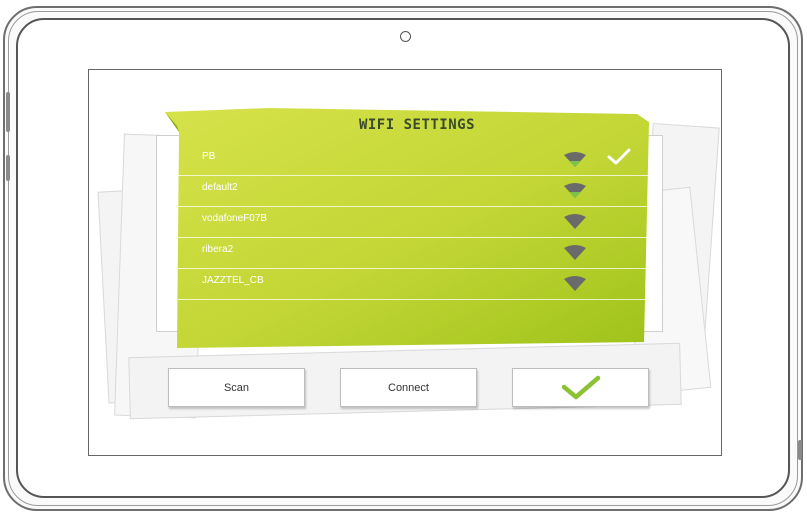 This screenshot has height=515, width=807. I want to click on network-row: PB, so click(416, 160).